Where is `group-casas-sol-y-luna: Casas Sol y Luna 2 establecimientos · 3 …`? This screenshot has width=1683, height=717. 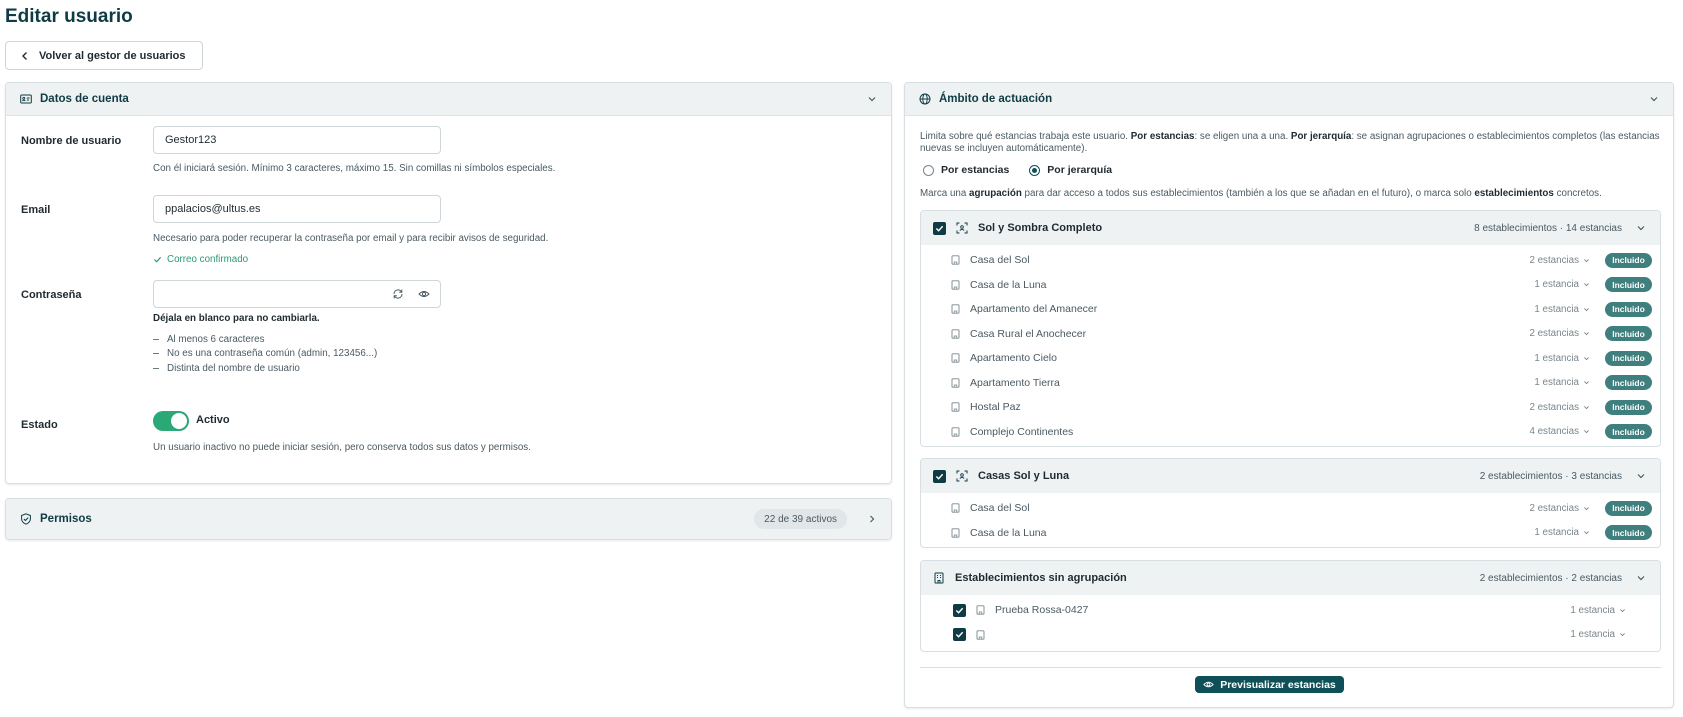 group-casas-sol-y-luna: Casas Sol y Luna 2 establecimientos · 3 … is located at coordinates (1290, 503).